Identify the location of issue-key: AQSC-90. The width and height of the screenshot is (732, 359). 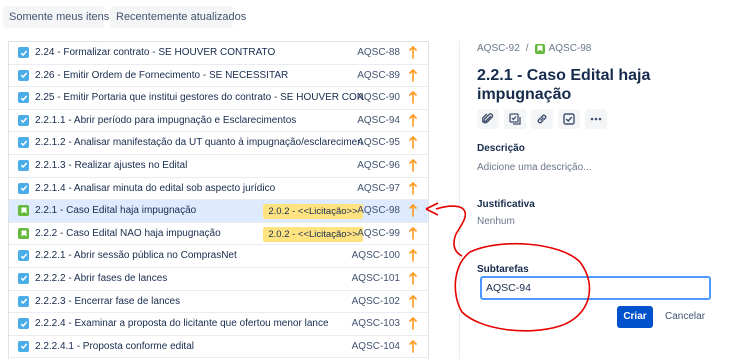
(378, 98).